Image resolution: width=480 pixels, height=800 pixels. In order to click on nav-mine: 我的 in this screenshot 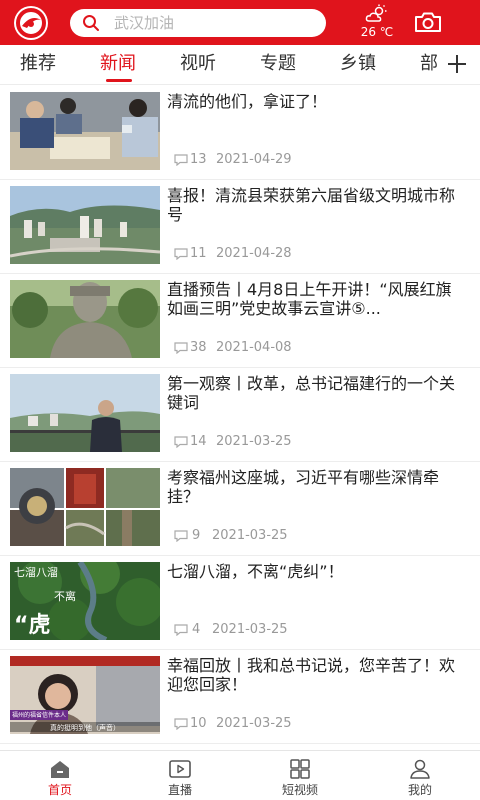, I will do `click(420, 775)`.